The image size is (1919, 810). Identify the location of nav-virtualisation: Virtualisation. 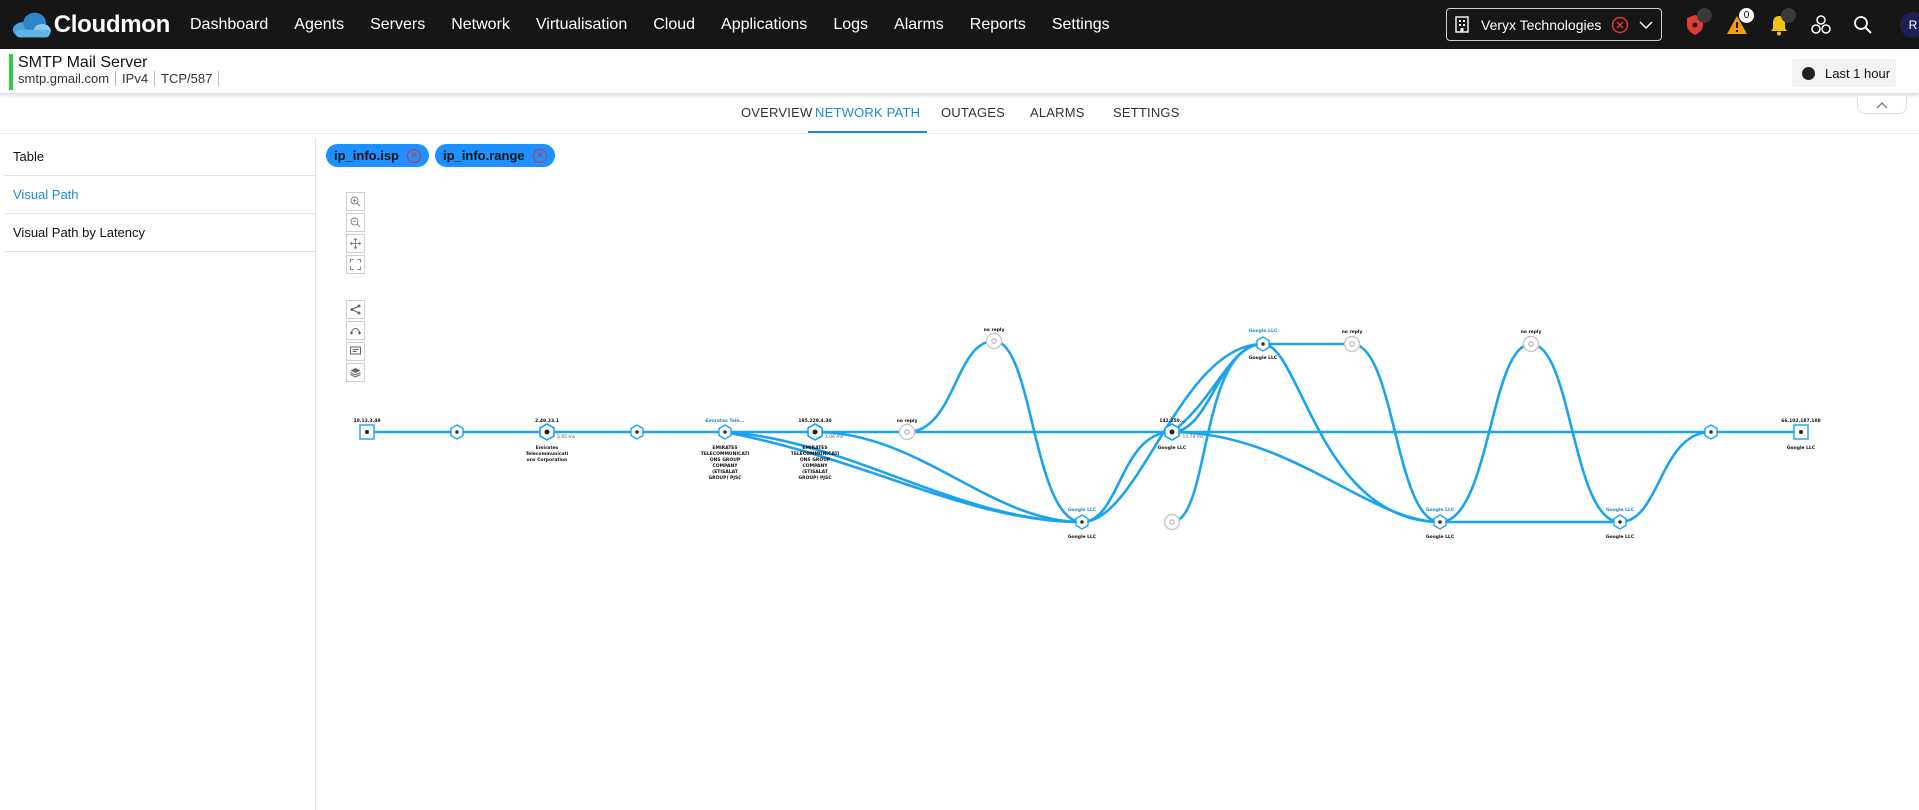
(581, 25).